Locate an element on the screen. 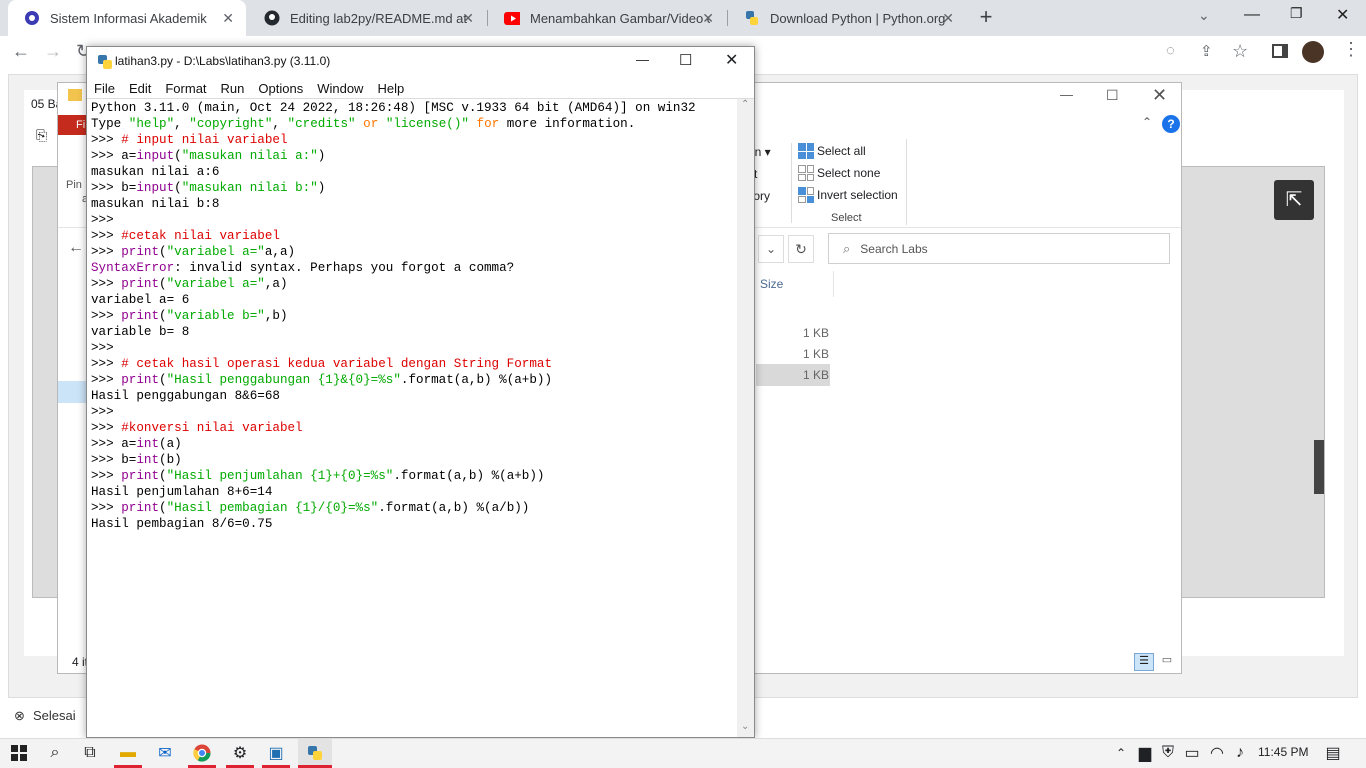 This screenshot has height=768, width=1366. wifi-icon: ◠ is located at coordinates (1217, 753).